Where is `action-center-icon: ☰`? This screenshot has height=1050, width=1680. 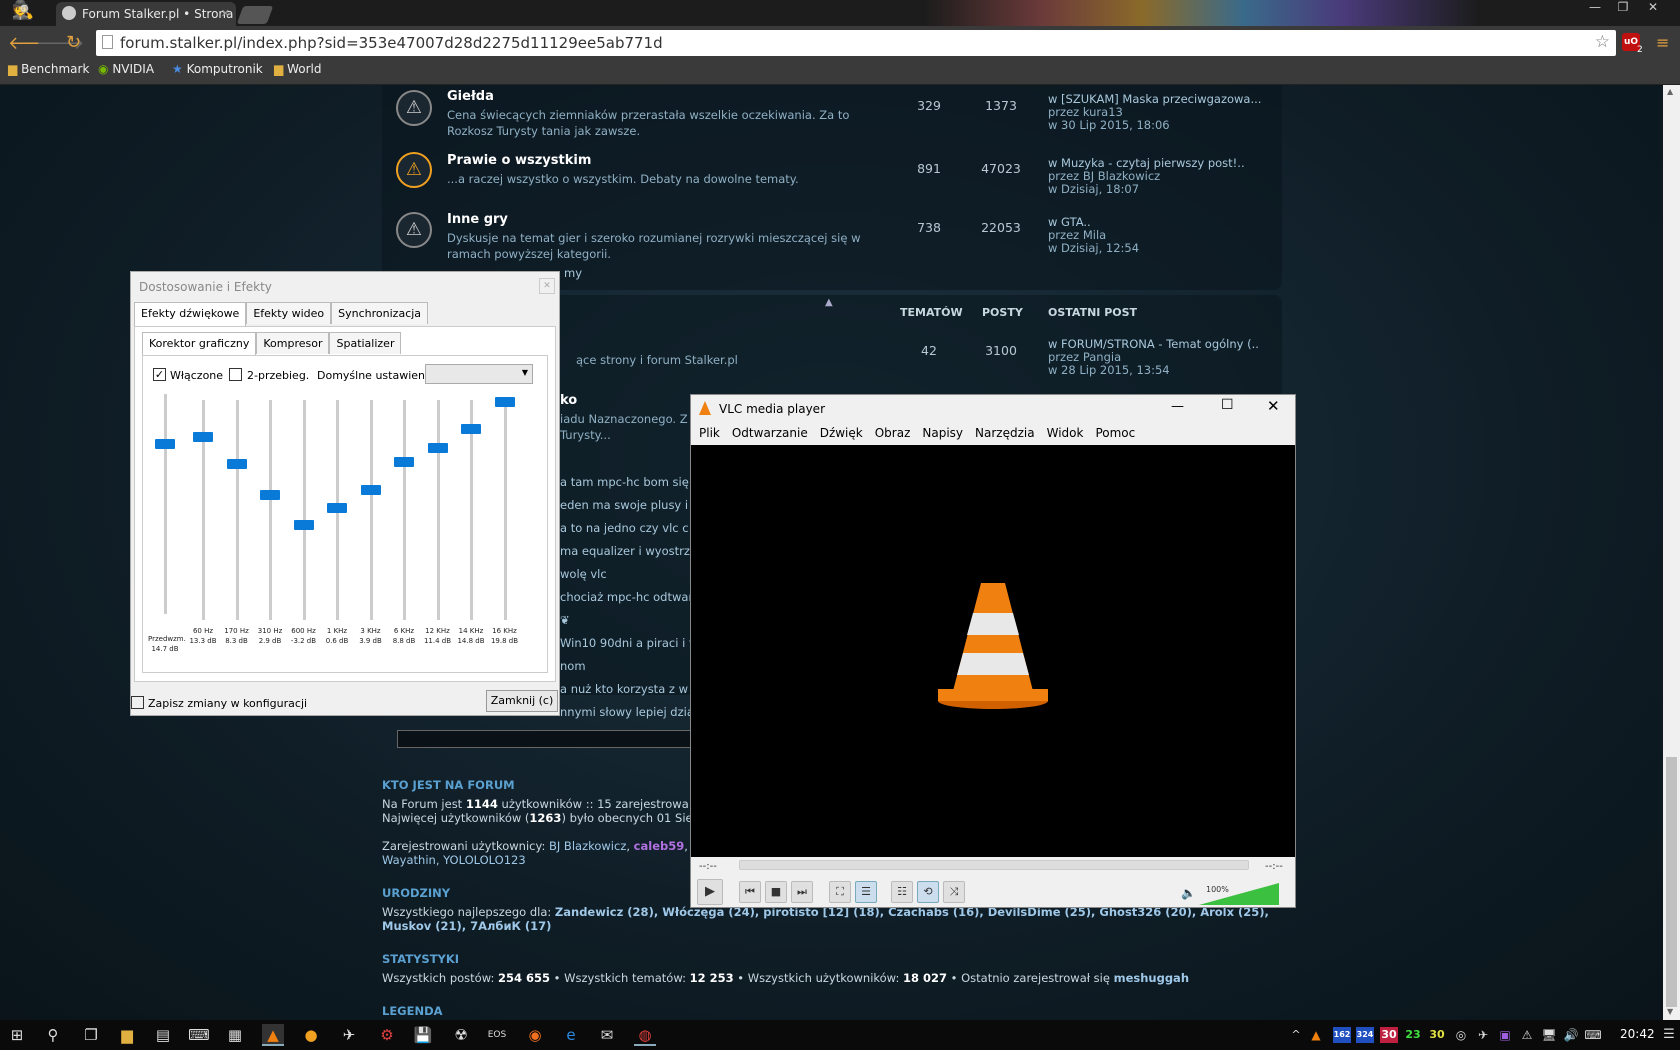 action-center-icon: ☰ is located at coordinates (1669, 1035).